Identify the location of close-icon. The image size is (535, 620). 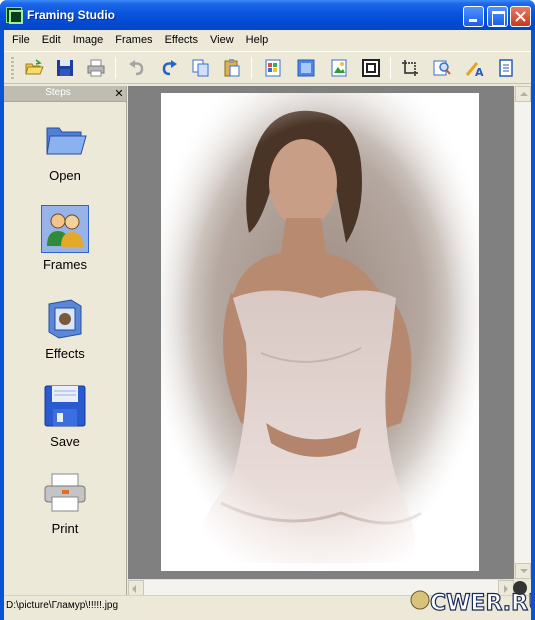
(520, 16).